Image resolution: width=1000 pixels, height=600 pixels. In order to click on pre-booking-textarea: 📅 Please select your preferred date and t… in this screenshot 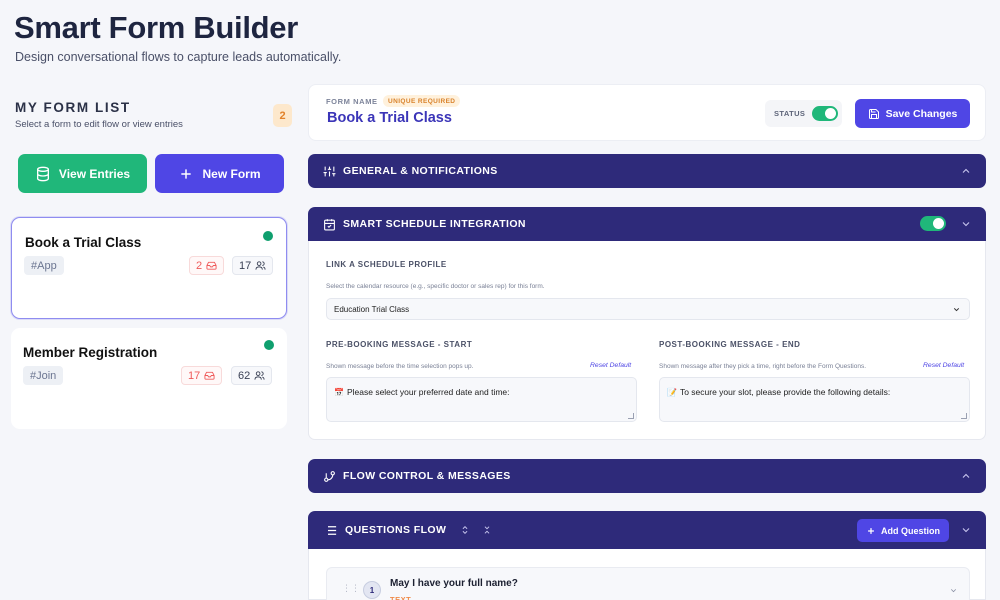, I will do `click(481, 399)`.